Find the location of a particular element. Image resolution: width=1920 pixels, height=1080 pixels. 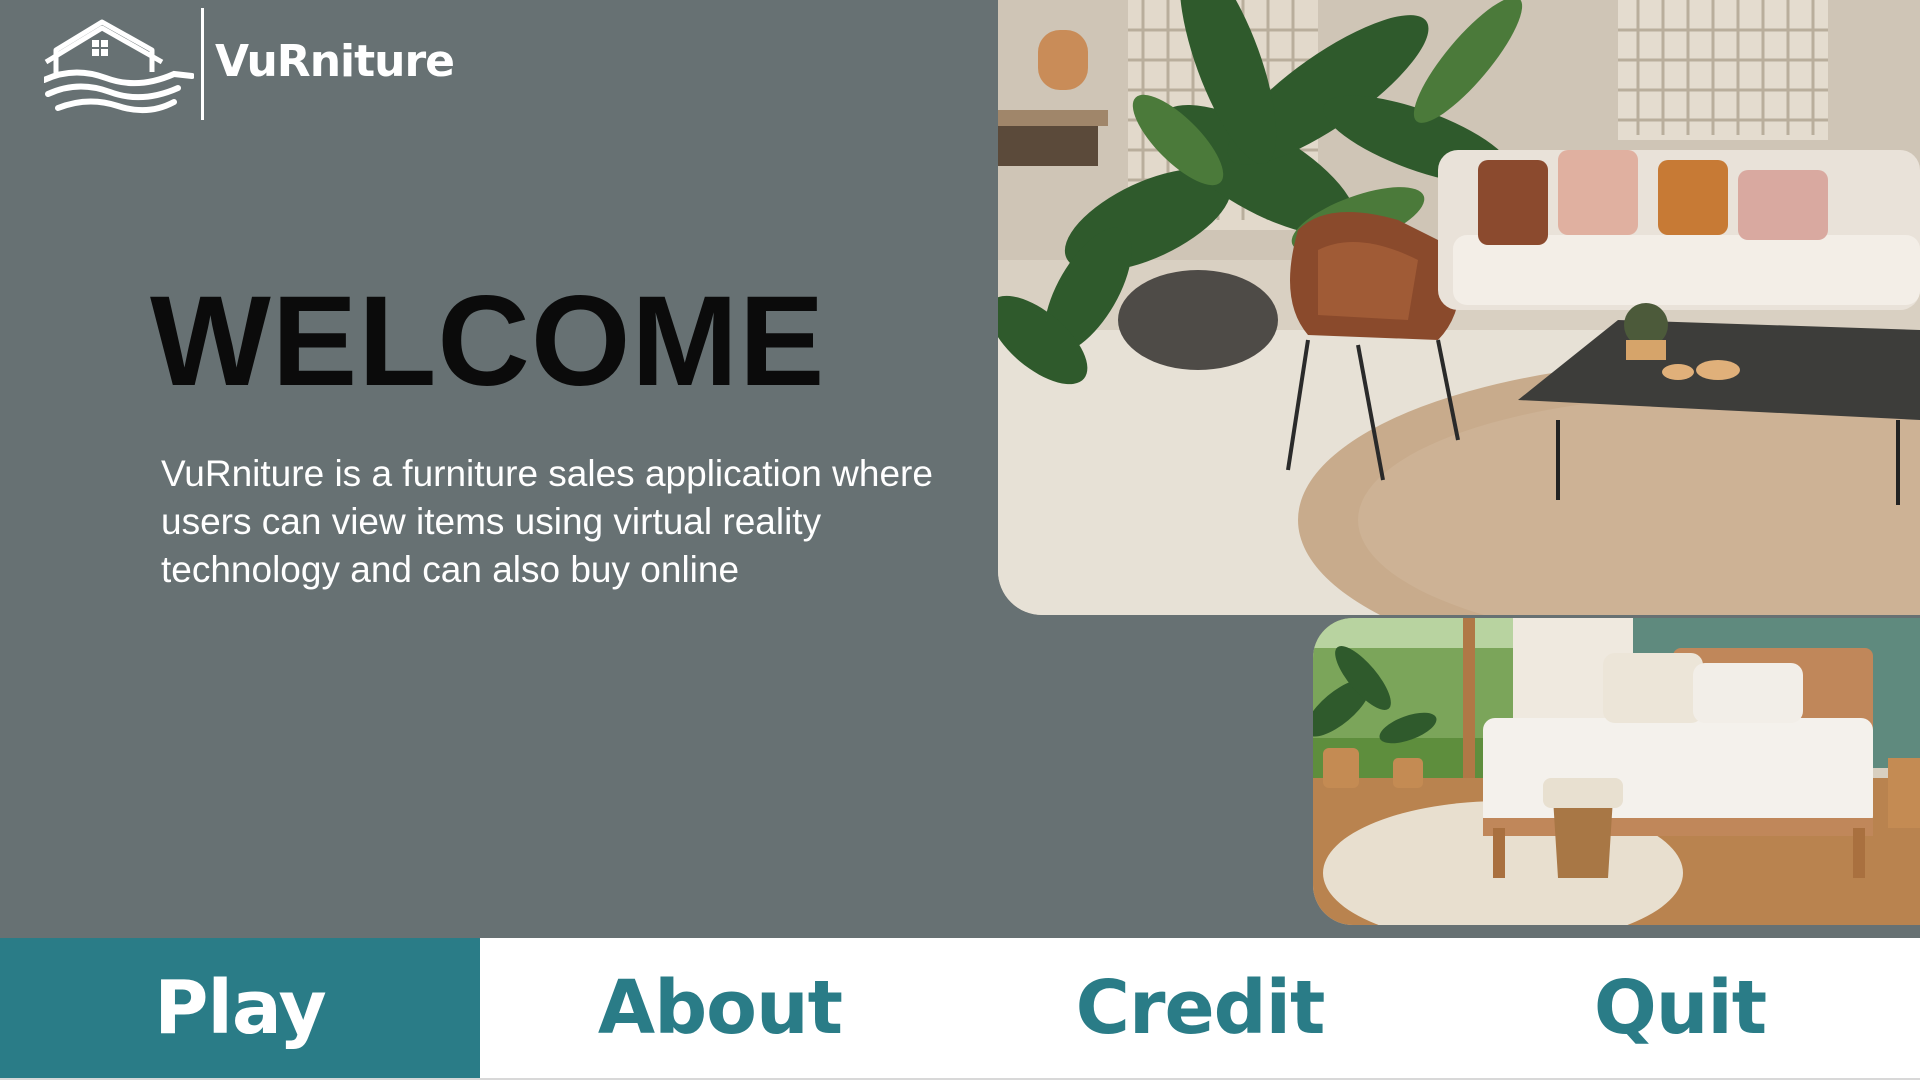

logo: VuRniture is located at coordinates (249, 65).